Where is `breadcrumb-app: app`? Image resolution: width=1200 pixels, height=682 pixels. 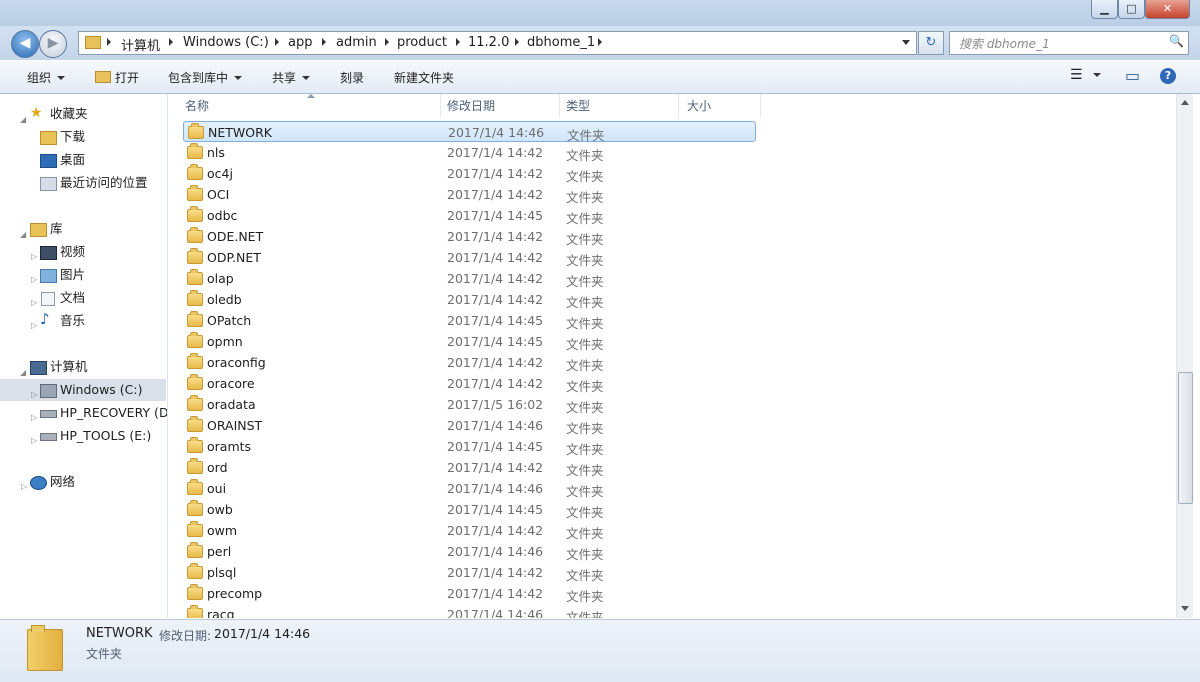 breadcrumb-app: app is located at coordinates (300, 42).